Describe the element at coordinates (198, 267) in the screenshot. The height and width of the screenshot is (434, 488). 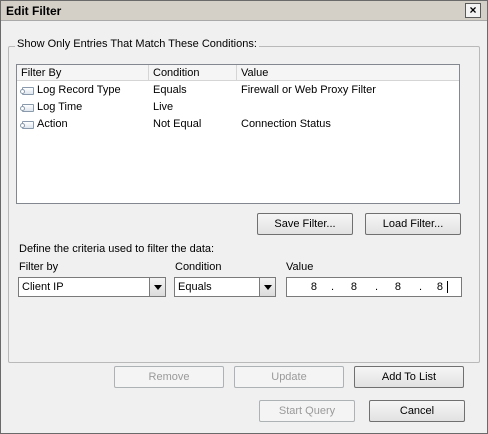
I see `condition-label: Condition` at that location.